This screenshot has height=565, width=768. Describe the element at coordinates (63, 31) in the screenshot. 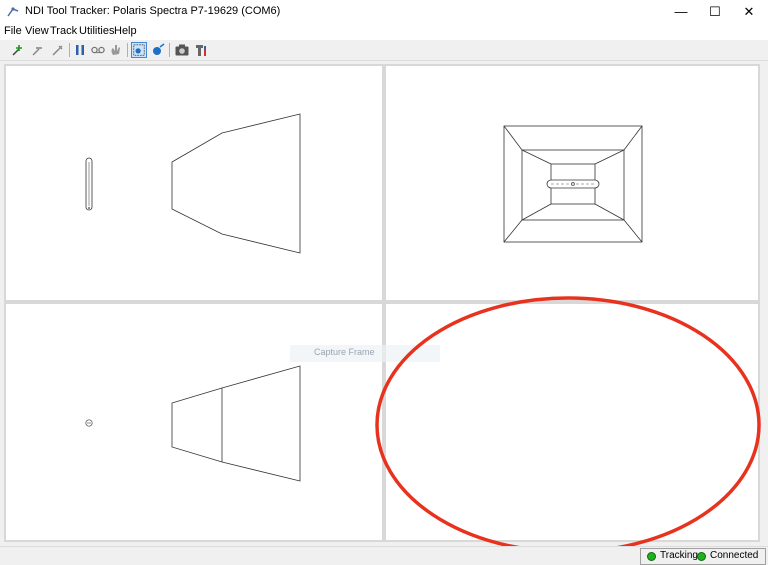

I see `menu-track: Track` at that location.